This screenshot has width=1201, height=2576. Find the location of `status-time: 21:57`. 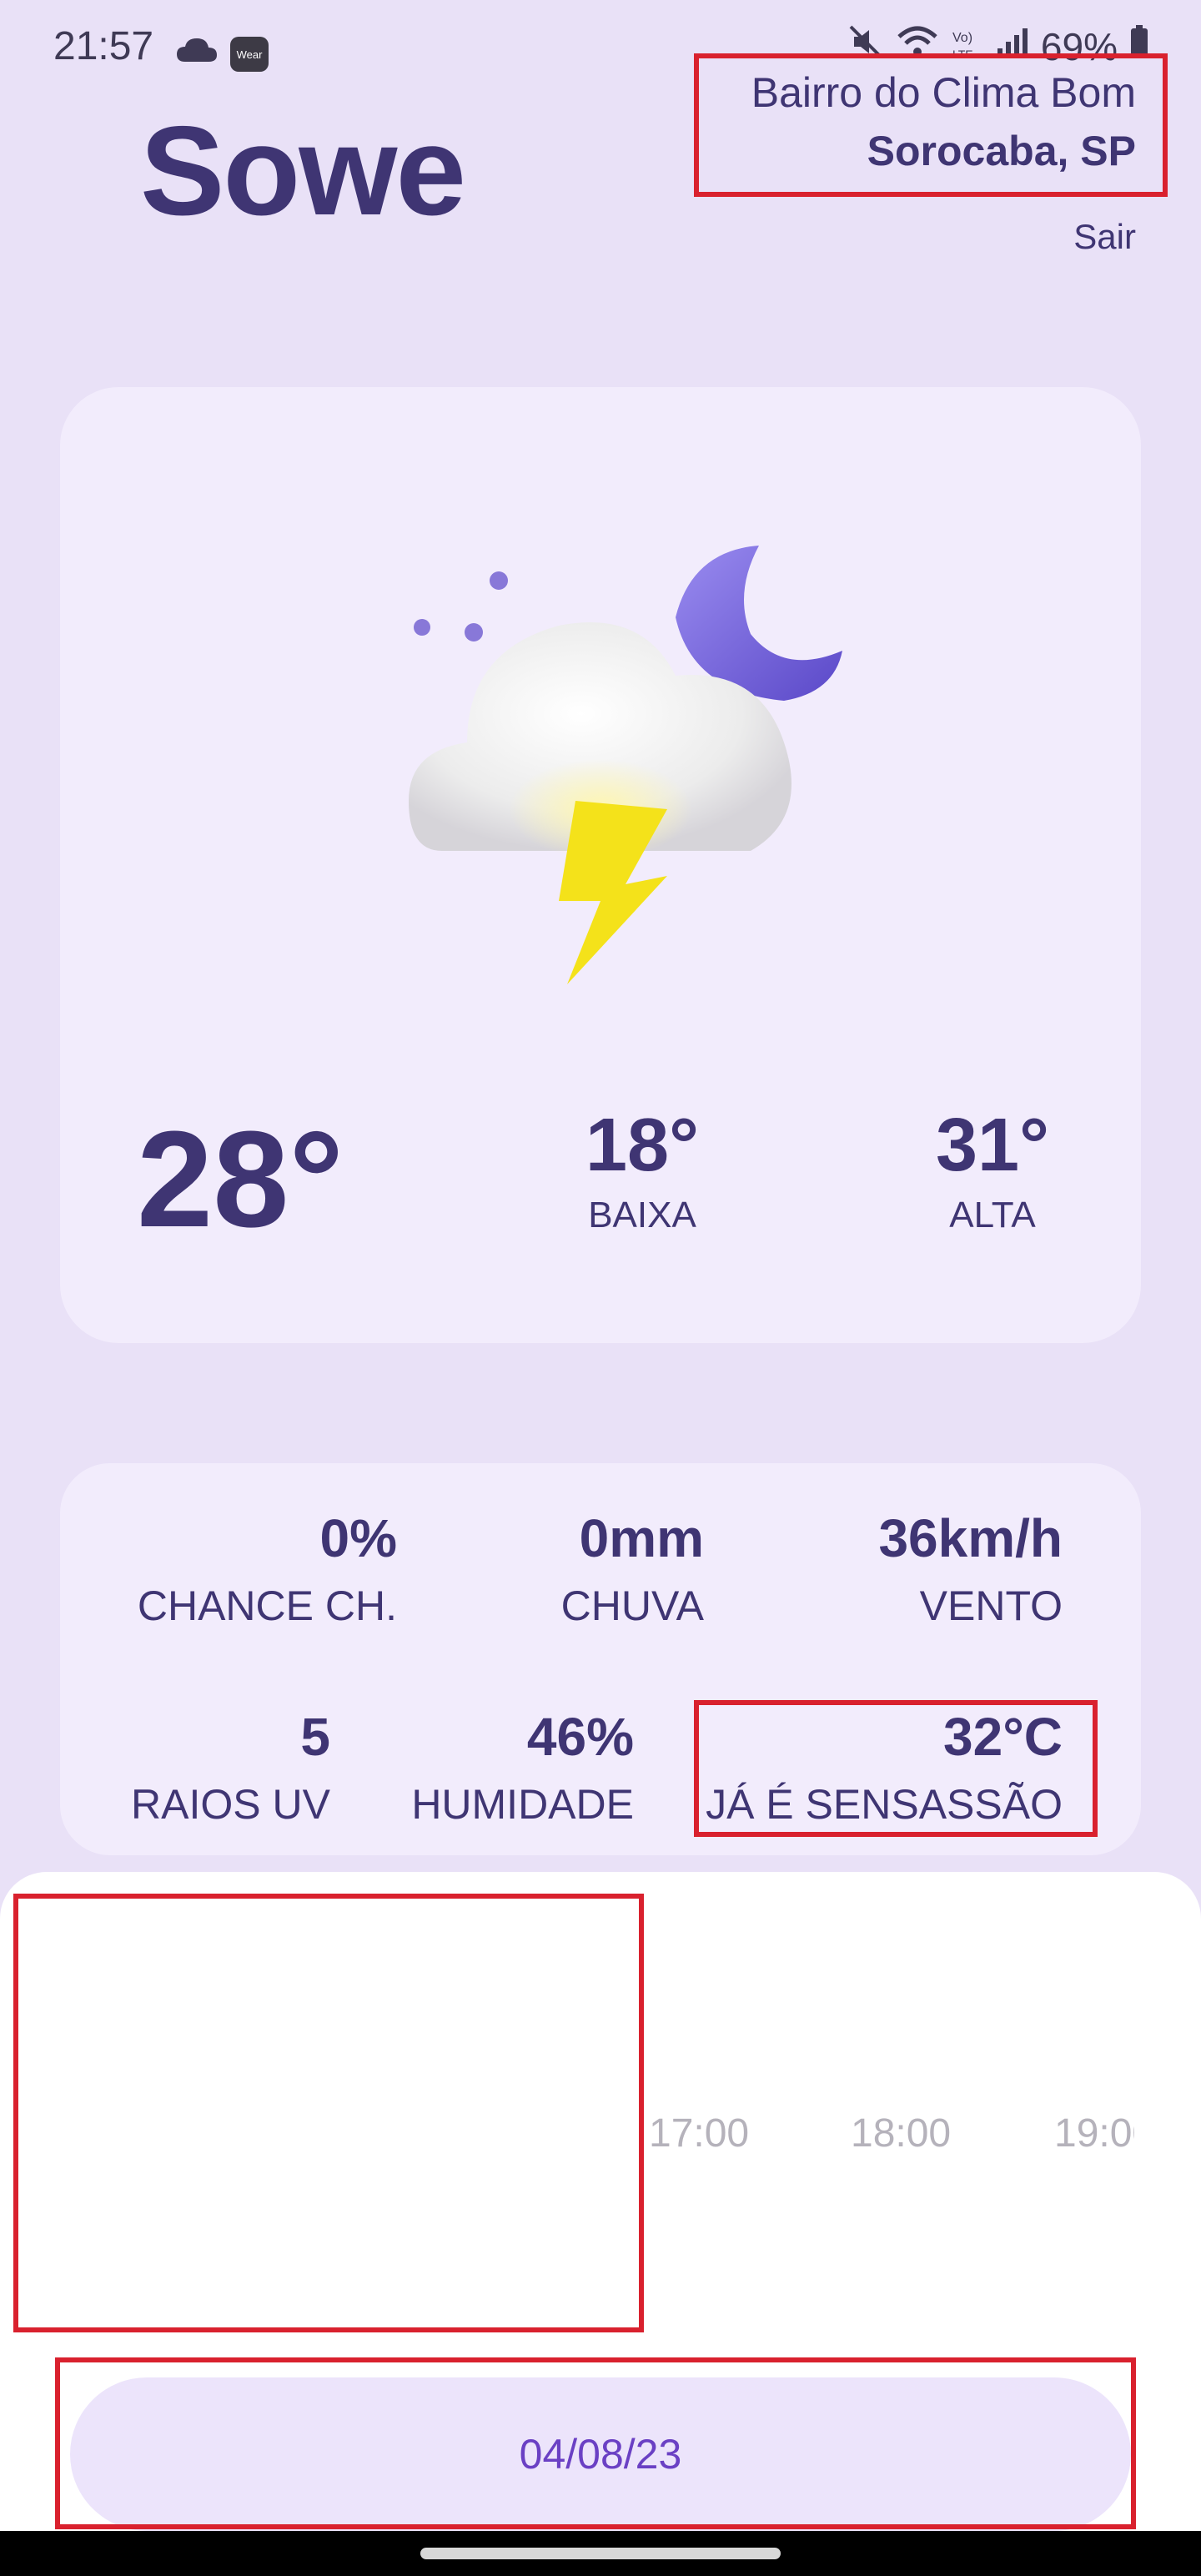

status-time: 21:57 is located at coordinates (104, 46).